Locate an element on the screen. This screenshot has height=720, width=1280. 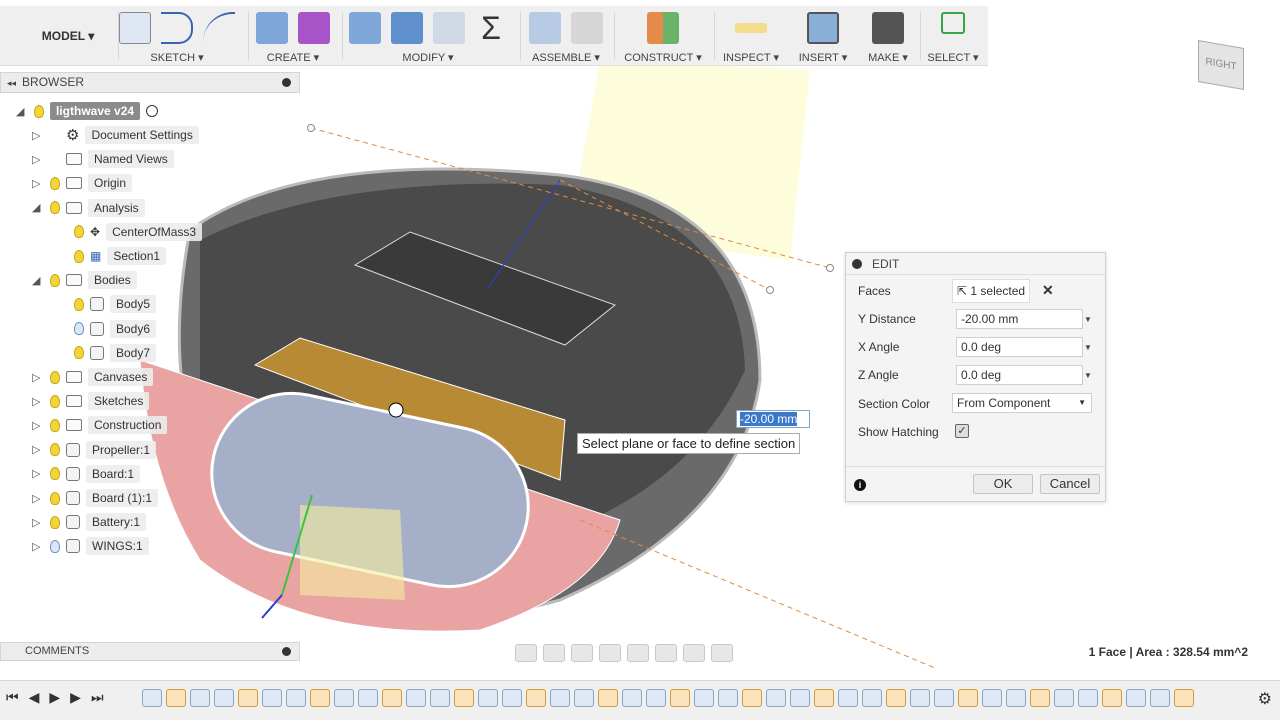
insert-group: INSERT ▾ is located at coordinates (823, 36).